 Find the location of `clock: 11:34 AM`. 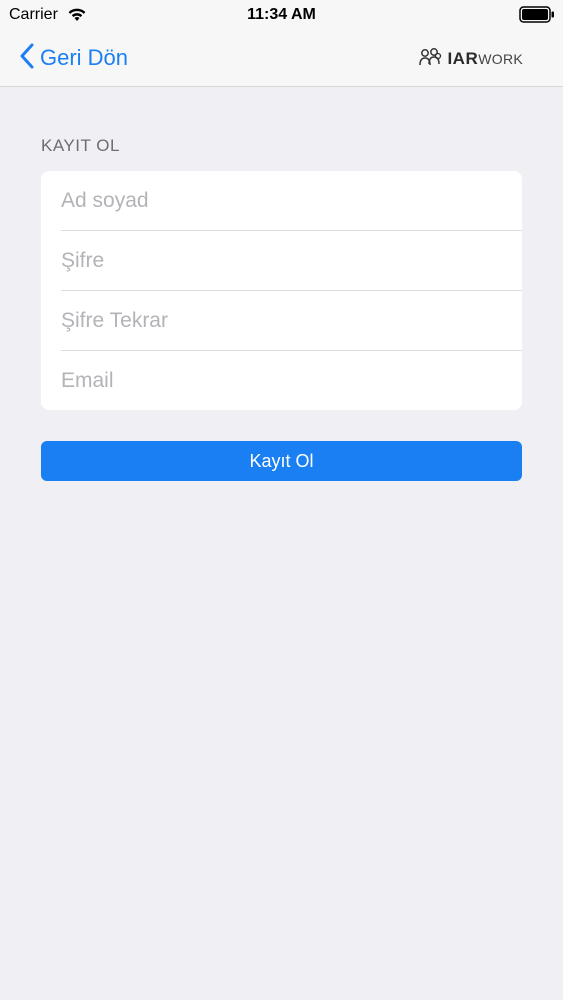

clock: 11:34 AM is located at coordinates (281, 14).